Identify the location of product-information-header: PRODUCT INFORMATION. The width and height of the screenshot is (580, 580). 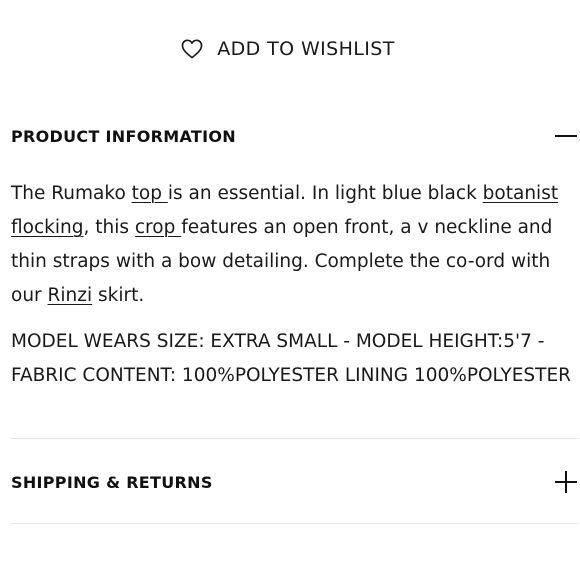
(295, 136).